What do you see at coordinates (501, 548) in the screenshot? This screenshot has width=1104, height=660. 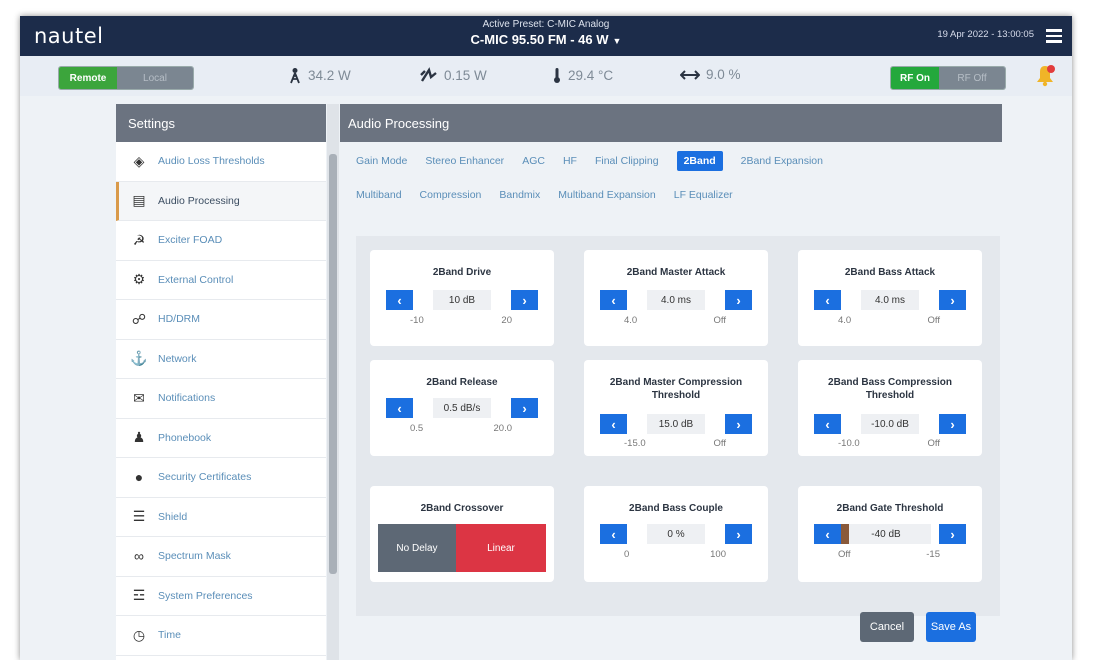 I see `crossover-option-linear: Linear` at bounding box center [501, 548].